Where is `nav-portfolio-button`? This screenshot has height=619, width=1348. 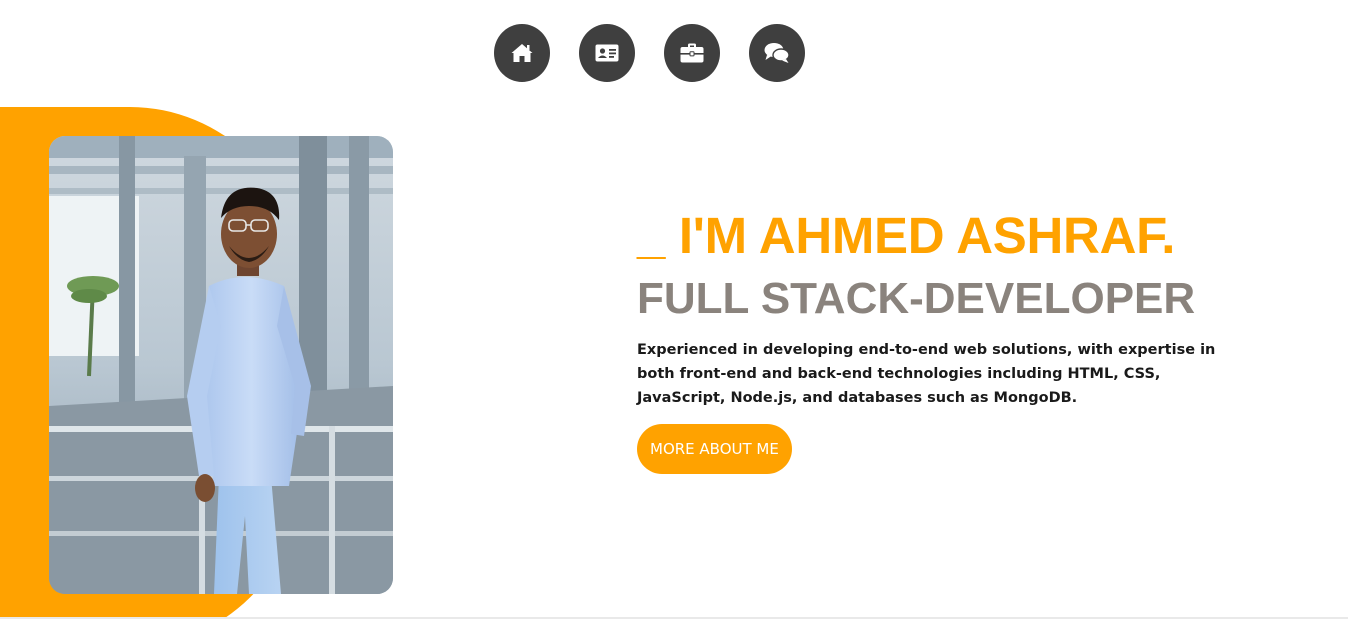
nav-portfolio-button is located at coordinates (692, 53).